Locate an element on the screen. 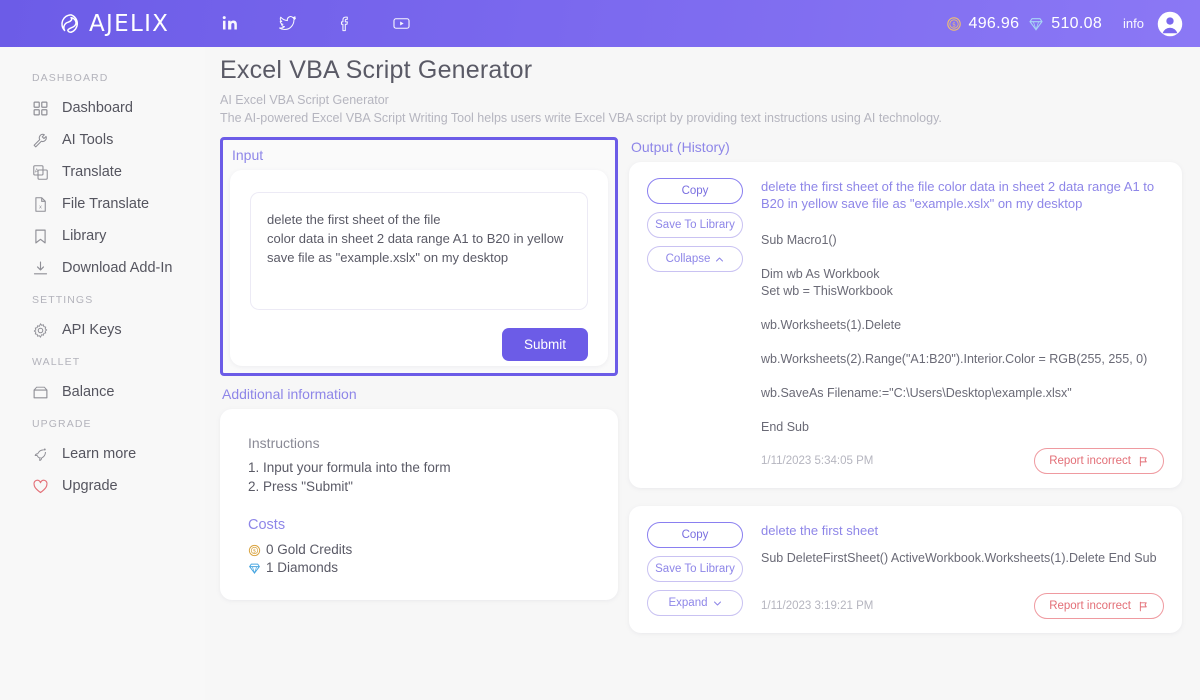 The image size is (1200, 700). file-excel-icon: x is located at coordinates (40, 204).